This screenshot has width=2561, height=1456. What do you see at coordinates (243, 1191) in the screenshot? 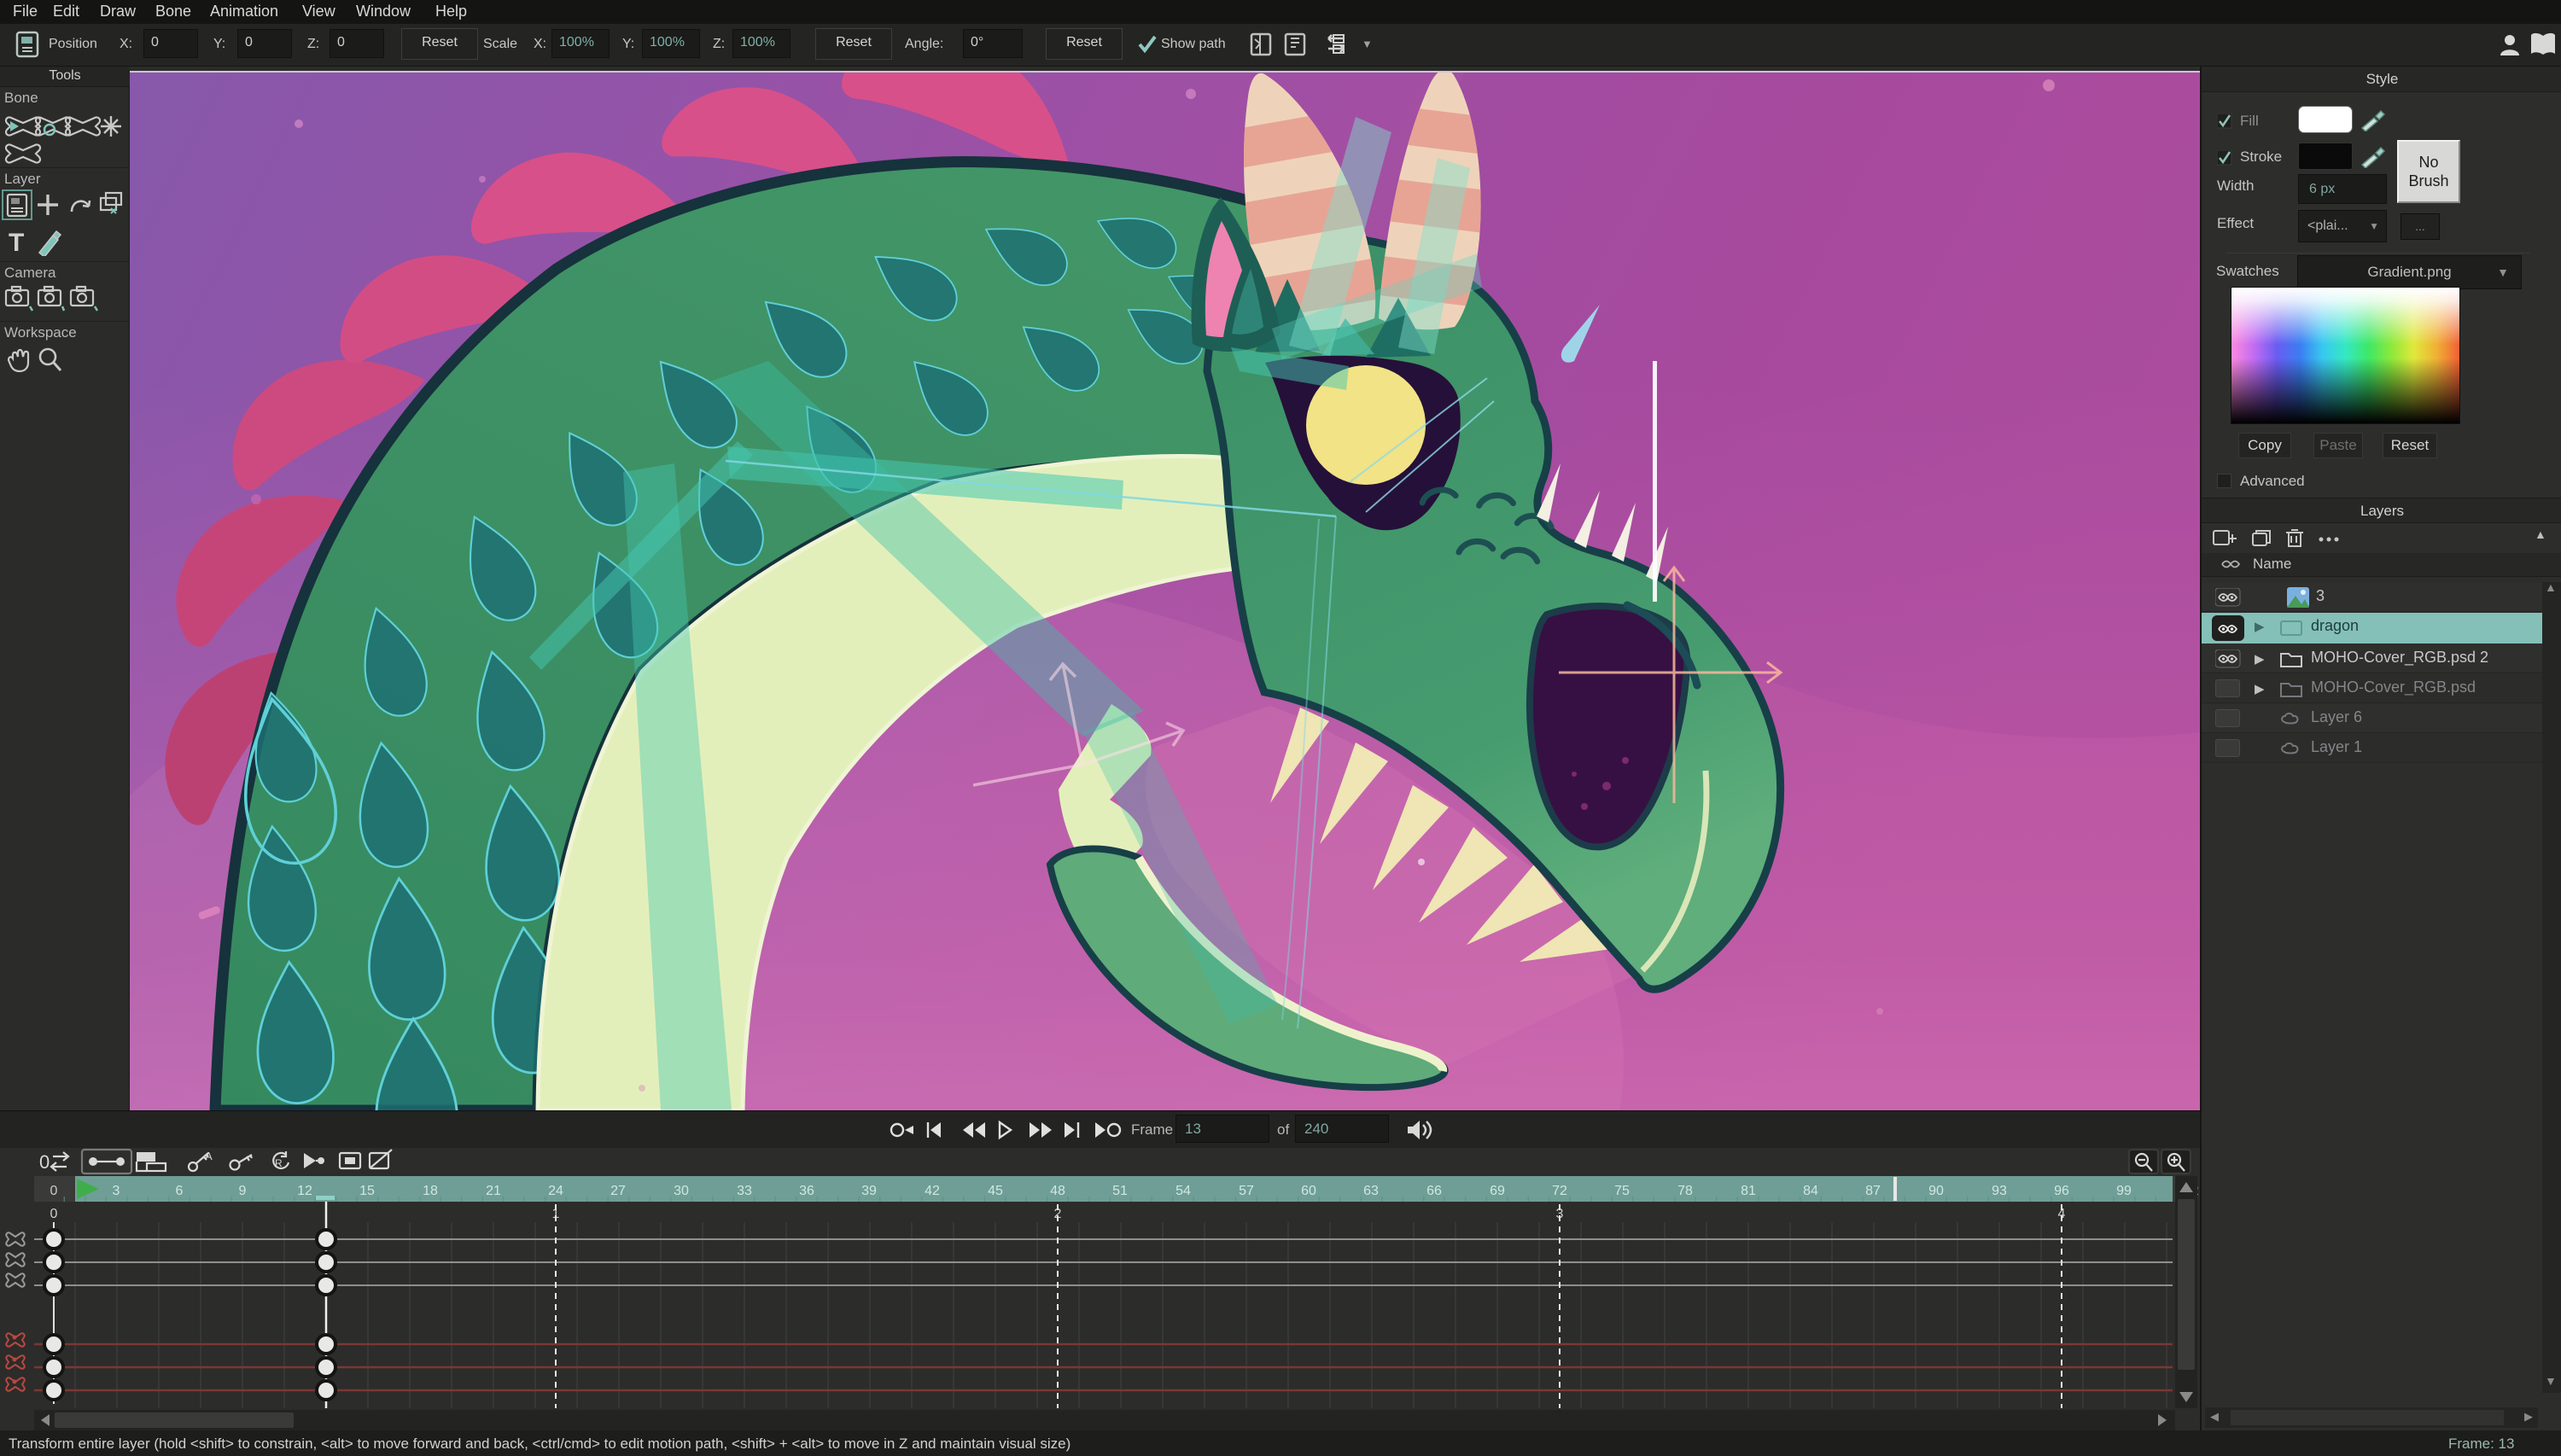
I see `svg-text: 9` at bounding box center [243, 1191].